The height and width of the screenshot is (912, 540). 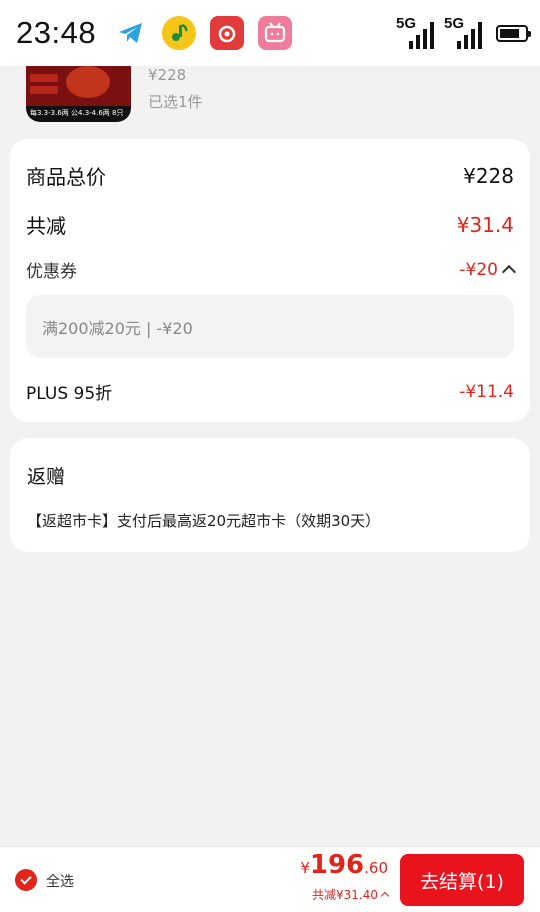 What do you see at coordinates (275, 33) in the screenshot?
I see `bilibili-icon` at bounding box center [275, 33].